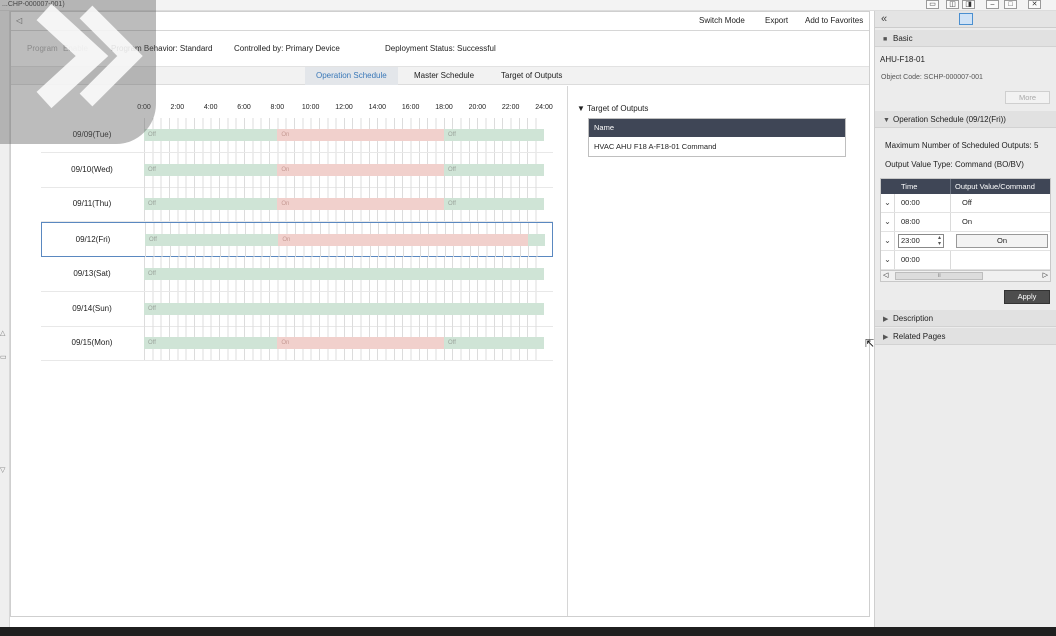 The image size is (1056, 636). I want to click on hour-label: 18:00, so click(444, 107).